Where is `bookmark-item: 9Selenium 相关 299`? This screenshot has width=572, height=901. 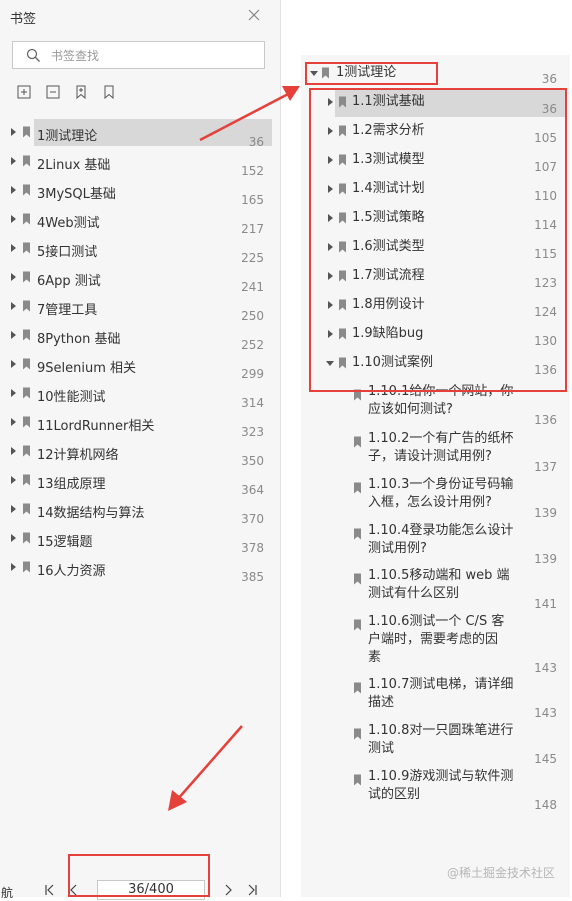 bookmark-item: 9Selenium 相关 299 is located at coordinates (136, 365).